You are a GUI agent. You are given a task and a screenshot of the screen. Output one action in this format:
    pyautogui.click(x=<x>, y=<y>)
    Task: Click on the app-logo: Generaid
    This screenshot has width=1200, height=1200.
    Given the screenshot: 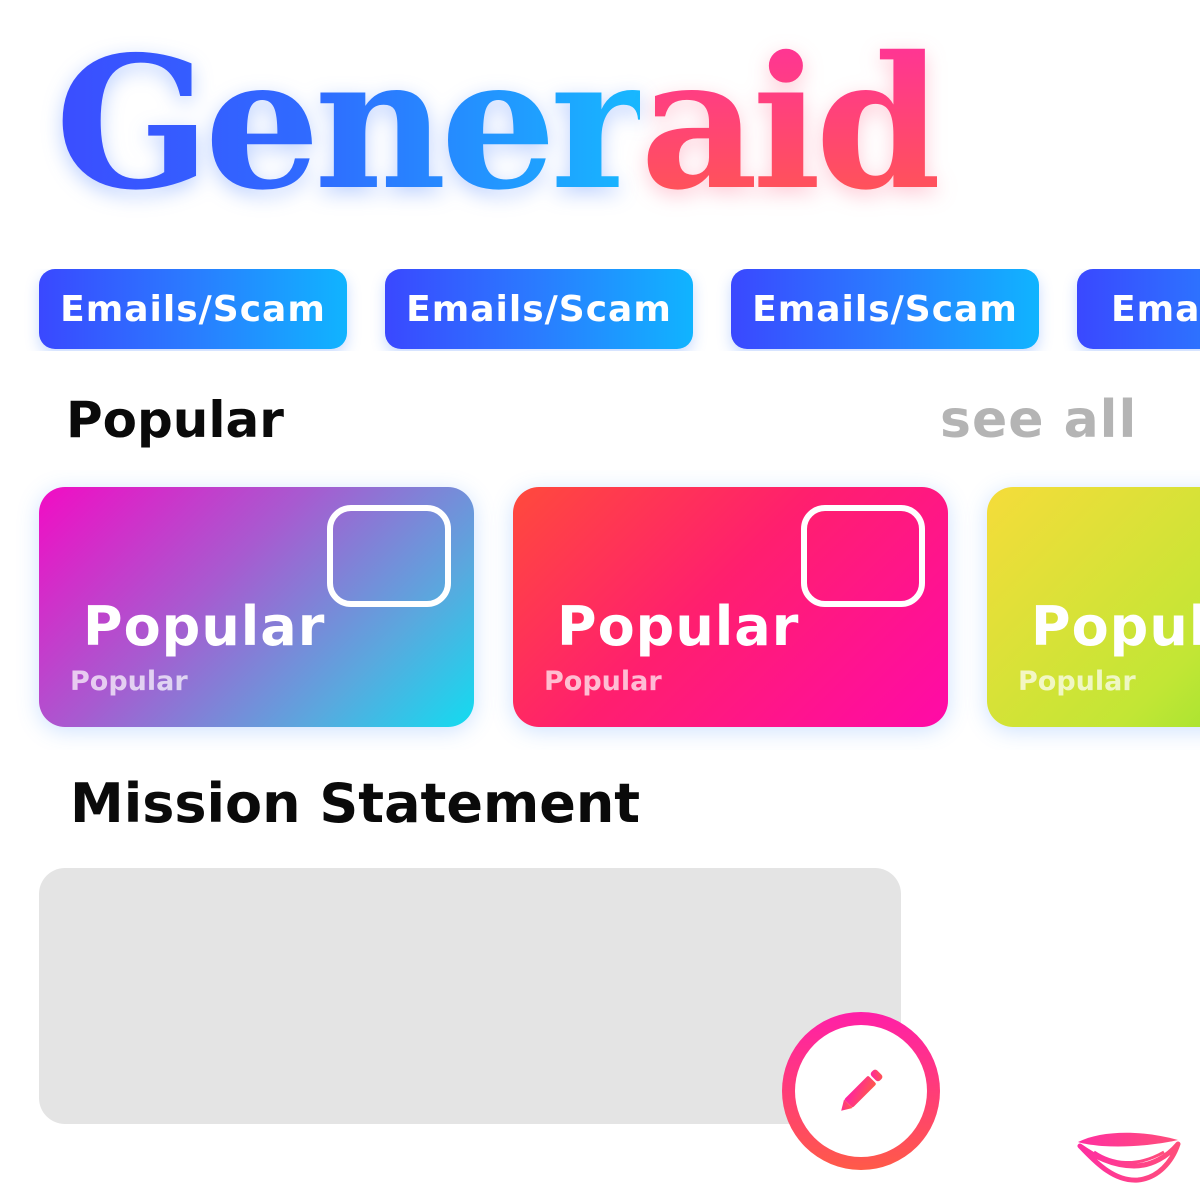 What is the action you would take?
    pyautogui.click(x=499, y=123)
    